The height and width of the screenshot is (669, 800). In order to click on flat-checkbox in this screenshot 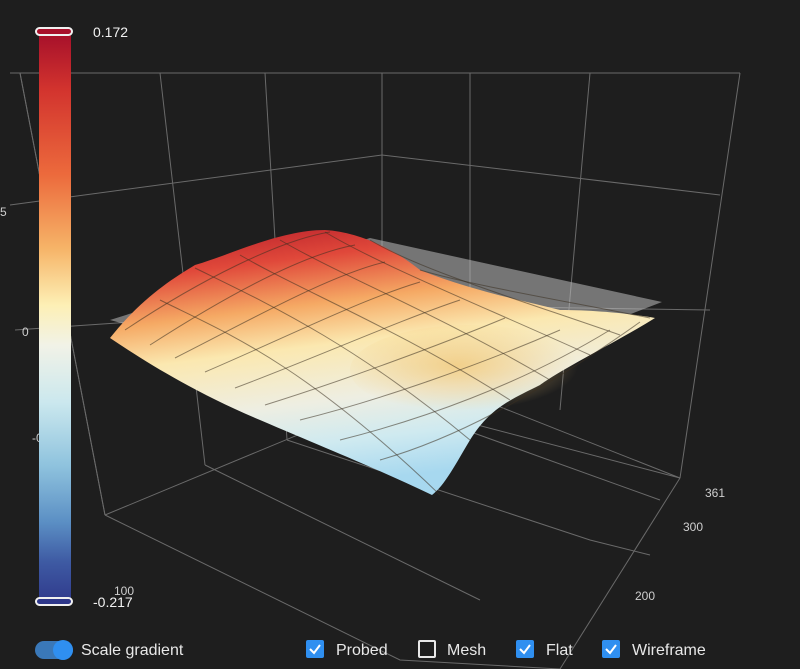, I will do `click(525, 649)`.